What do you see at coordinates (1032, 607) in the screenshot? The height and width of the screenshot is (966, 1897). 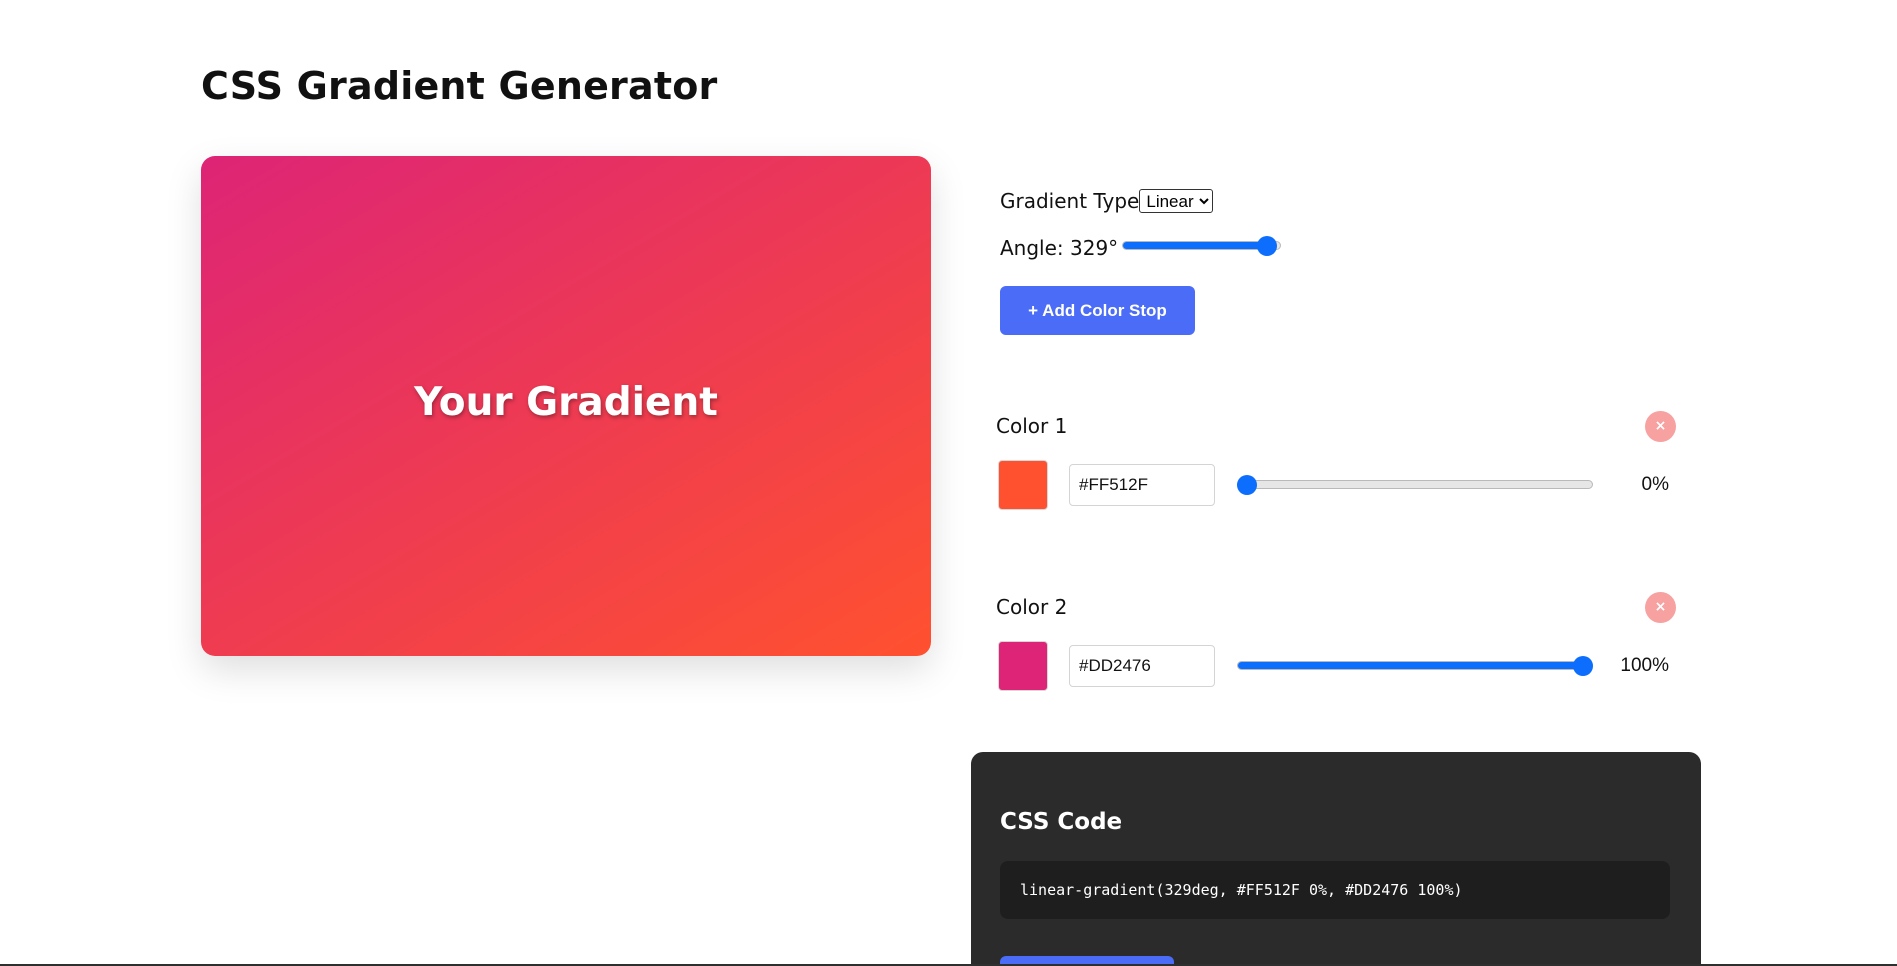 I see `color-stop-label: Color 2` at bounding box center [1032, 607].